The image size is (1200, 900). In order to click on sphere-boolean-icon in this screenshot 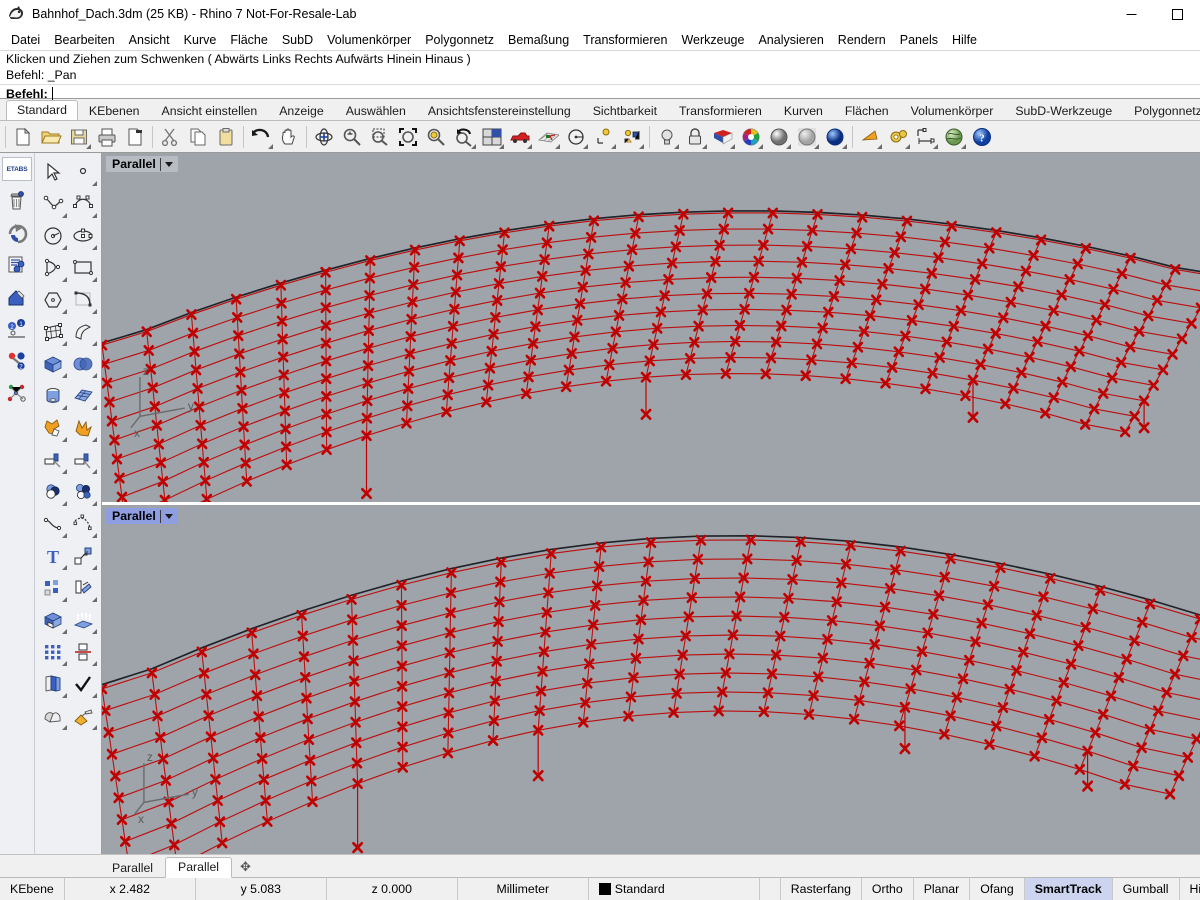, I will do `click(83, 364)`.